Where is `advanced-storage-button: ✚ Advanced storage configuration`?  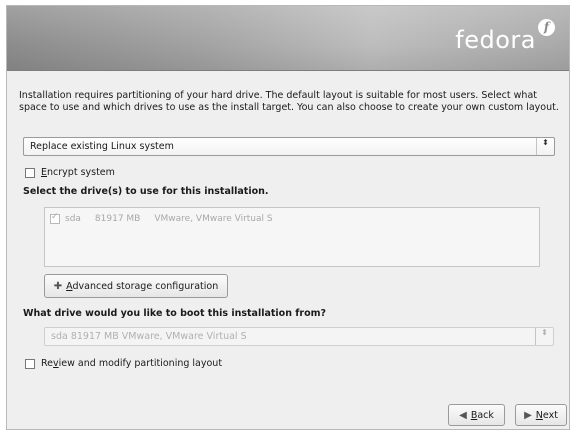 advanced-storage-button: ✚ Advanced storage configuration is located at coordinates (136, 286).